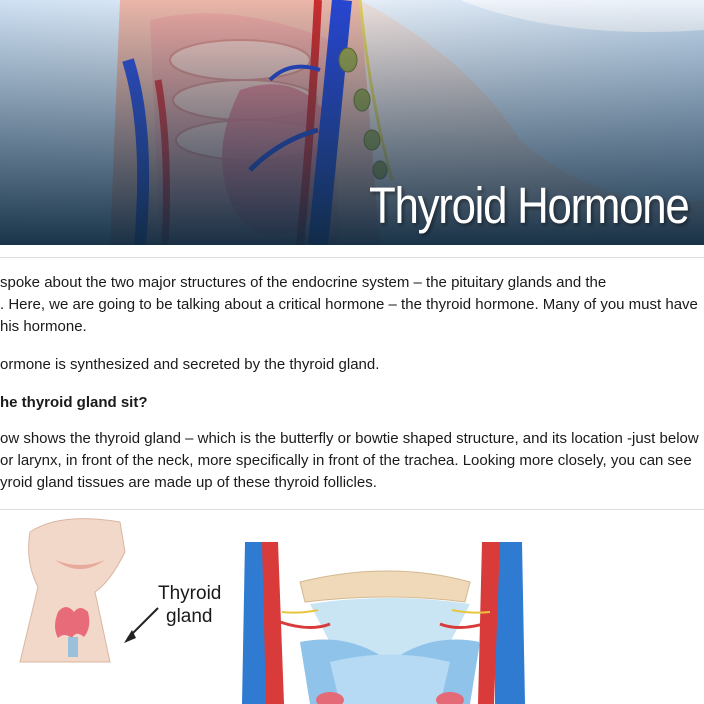  What do you see at coordinates (190, 593) in the screenshot?
I see `label-line: Thyroid` at bounding box center [190, 593].